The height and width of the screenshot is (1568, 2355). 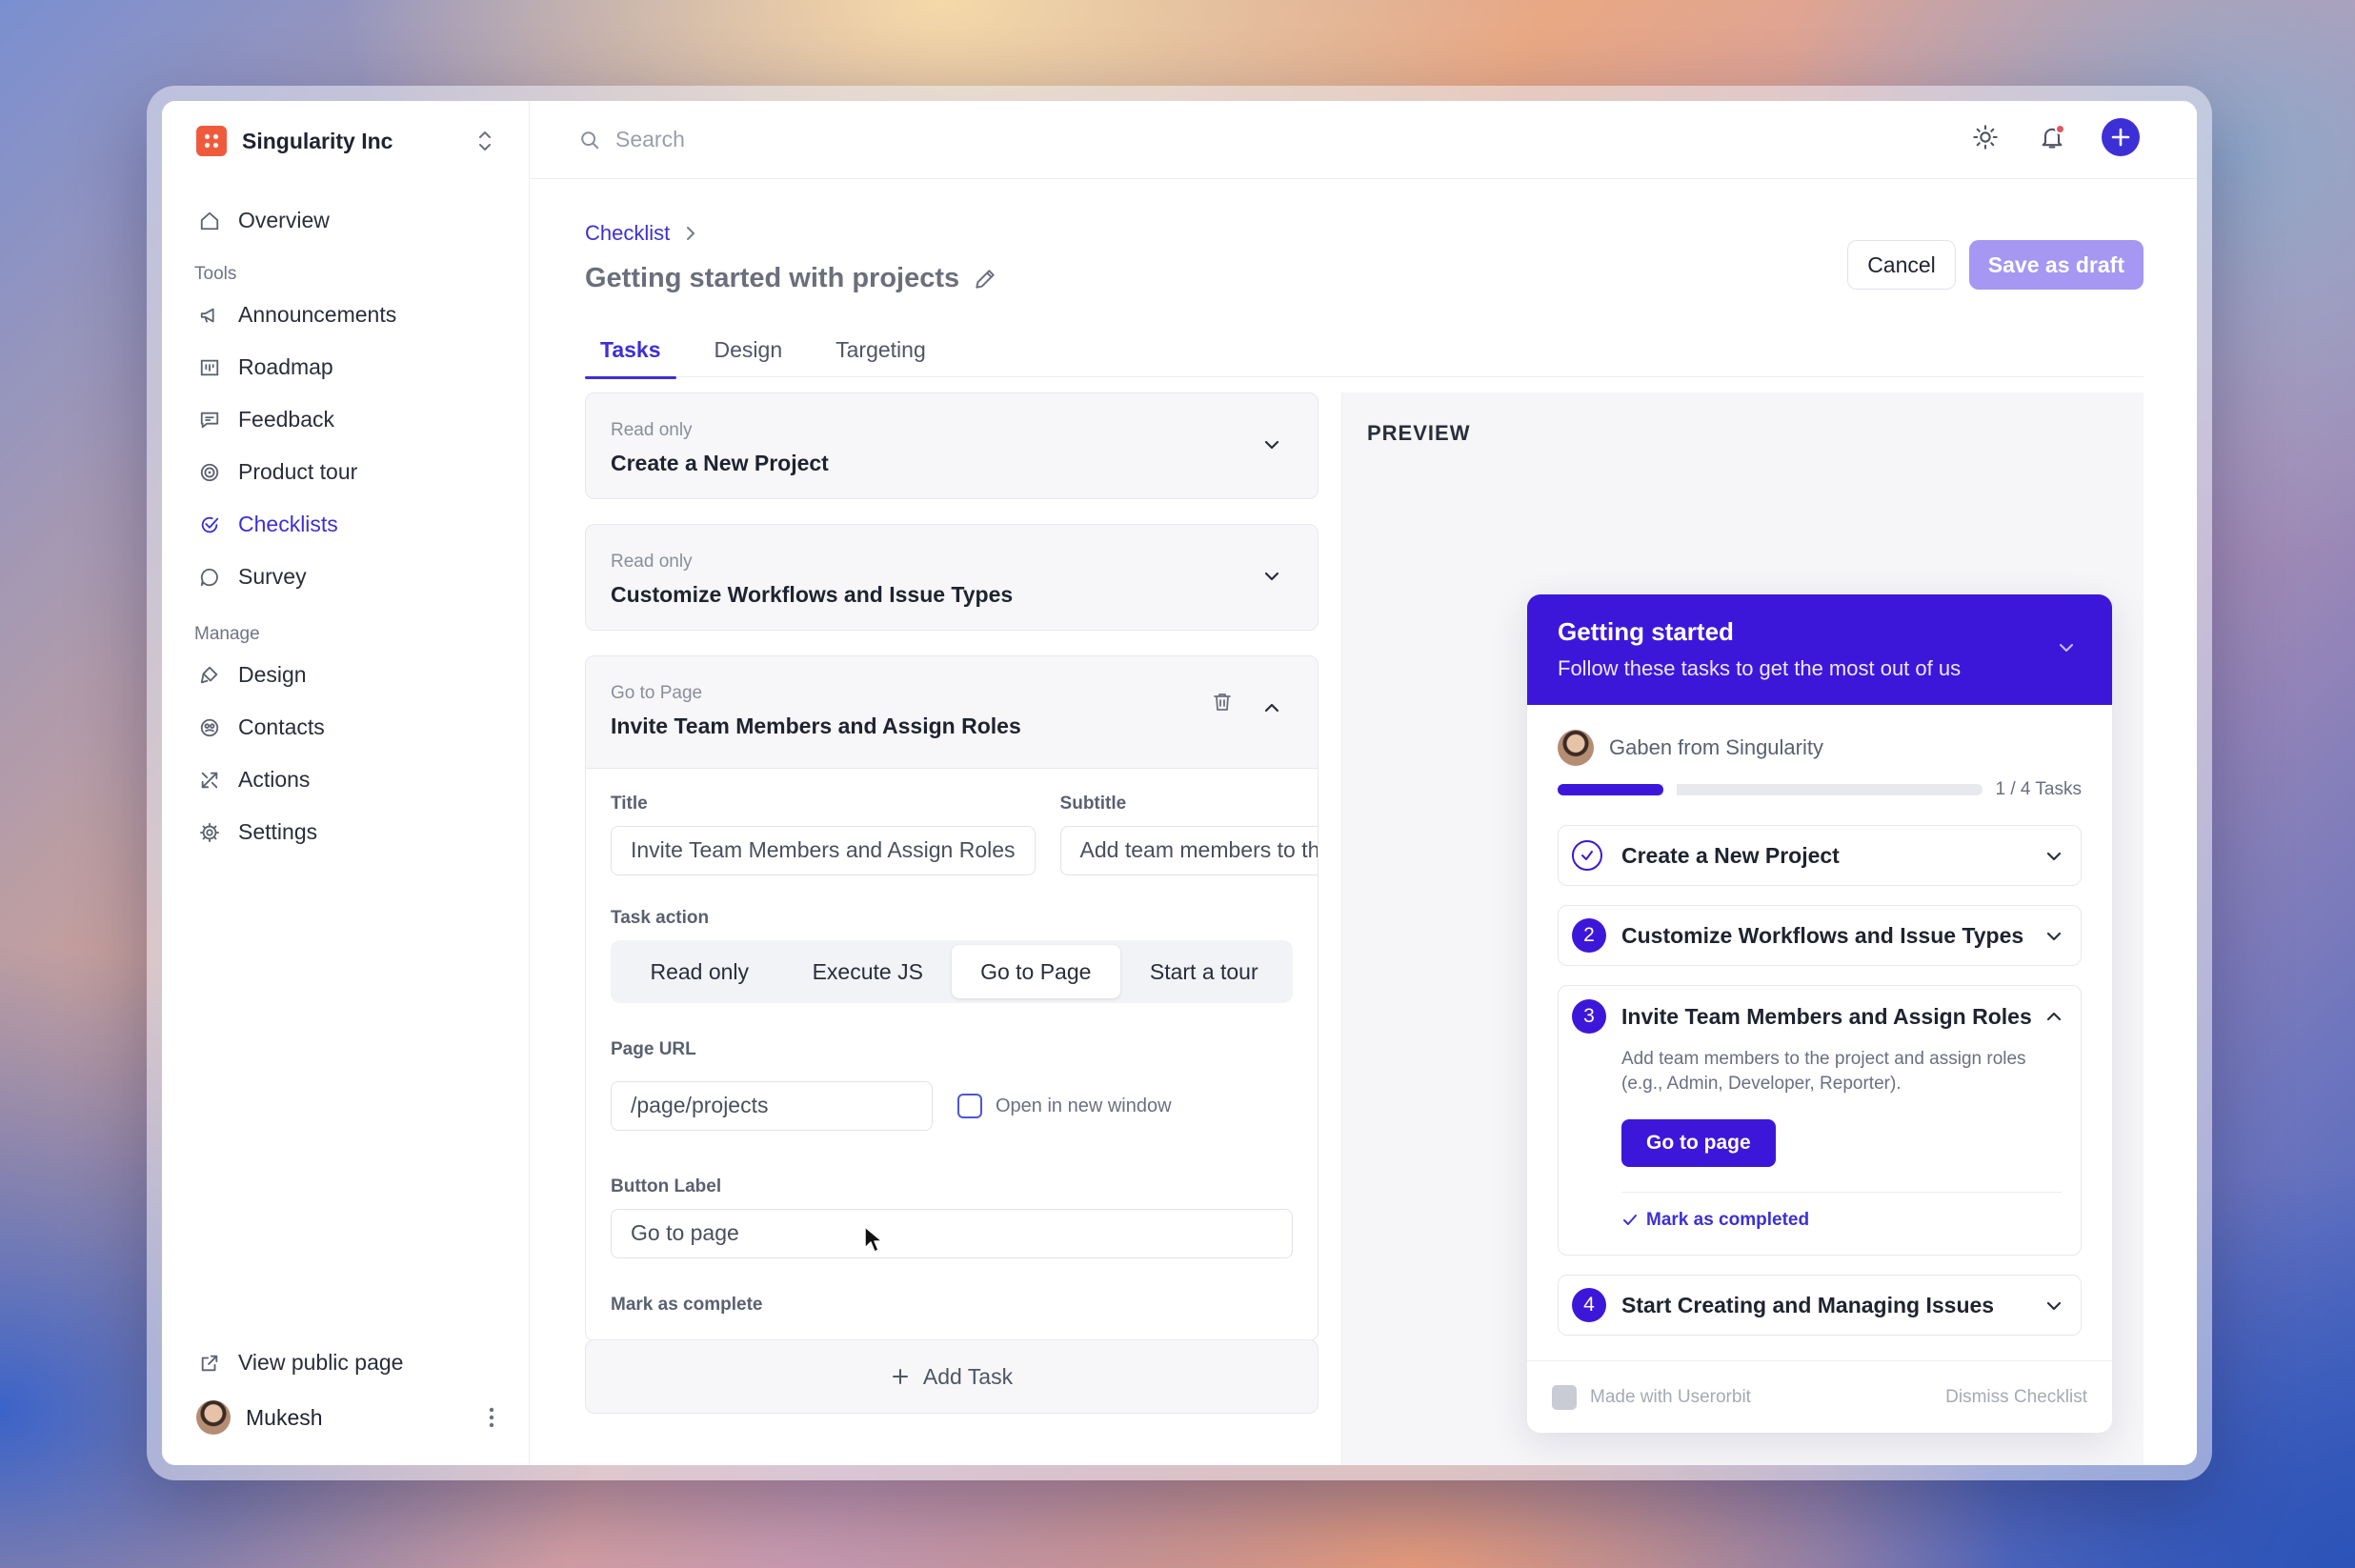 I want to click on action-execute-js: Execute JS, so click(x=868, y=972).